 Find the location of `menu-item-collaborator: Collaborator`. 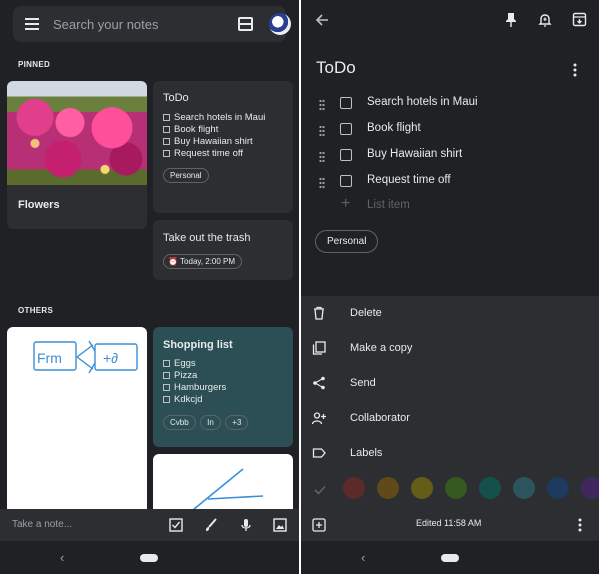

menu-item-collaborator: Collaborator is located at coordinates (450, 419).